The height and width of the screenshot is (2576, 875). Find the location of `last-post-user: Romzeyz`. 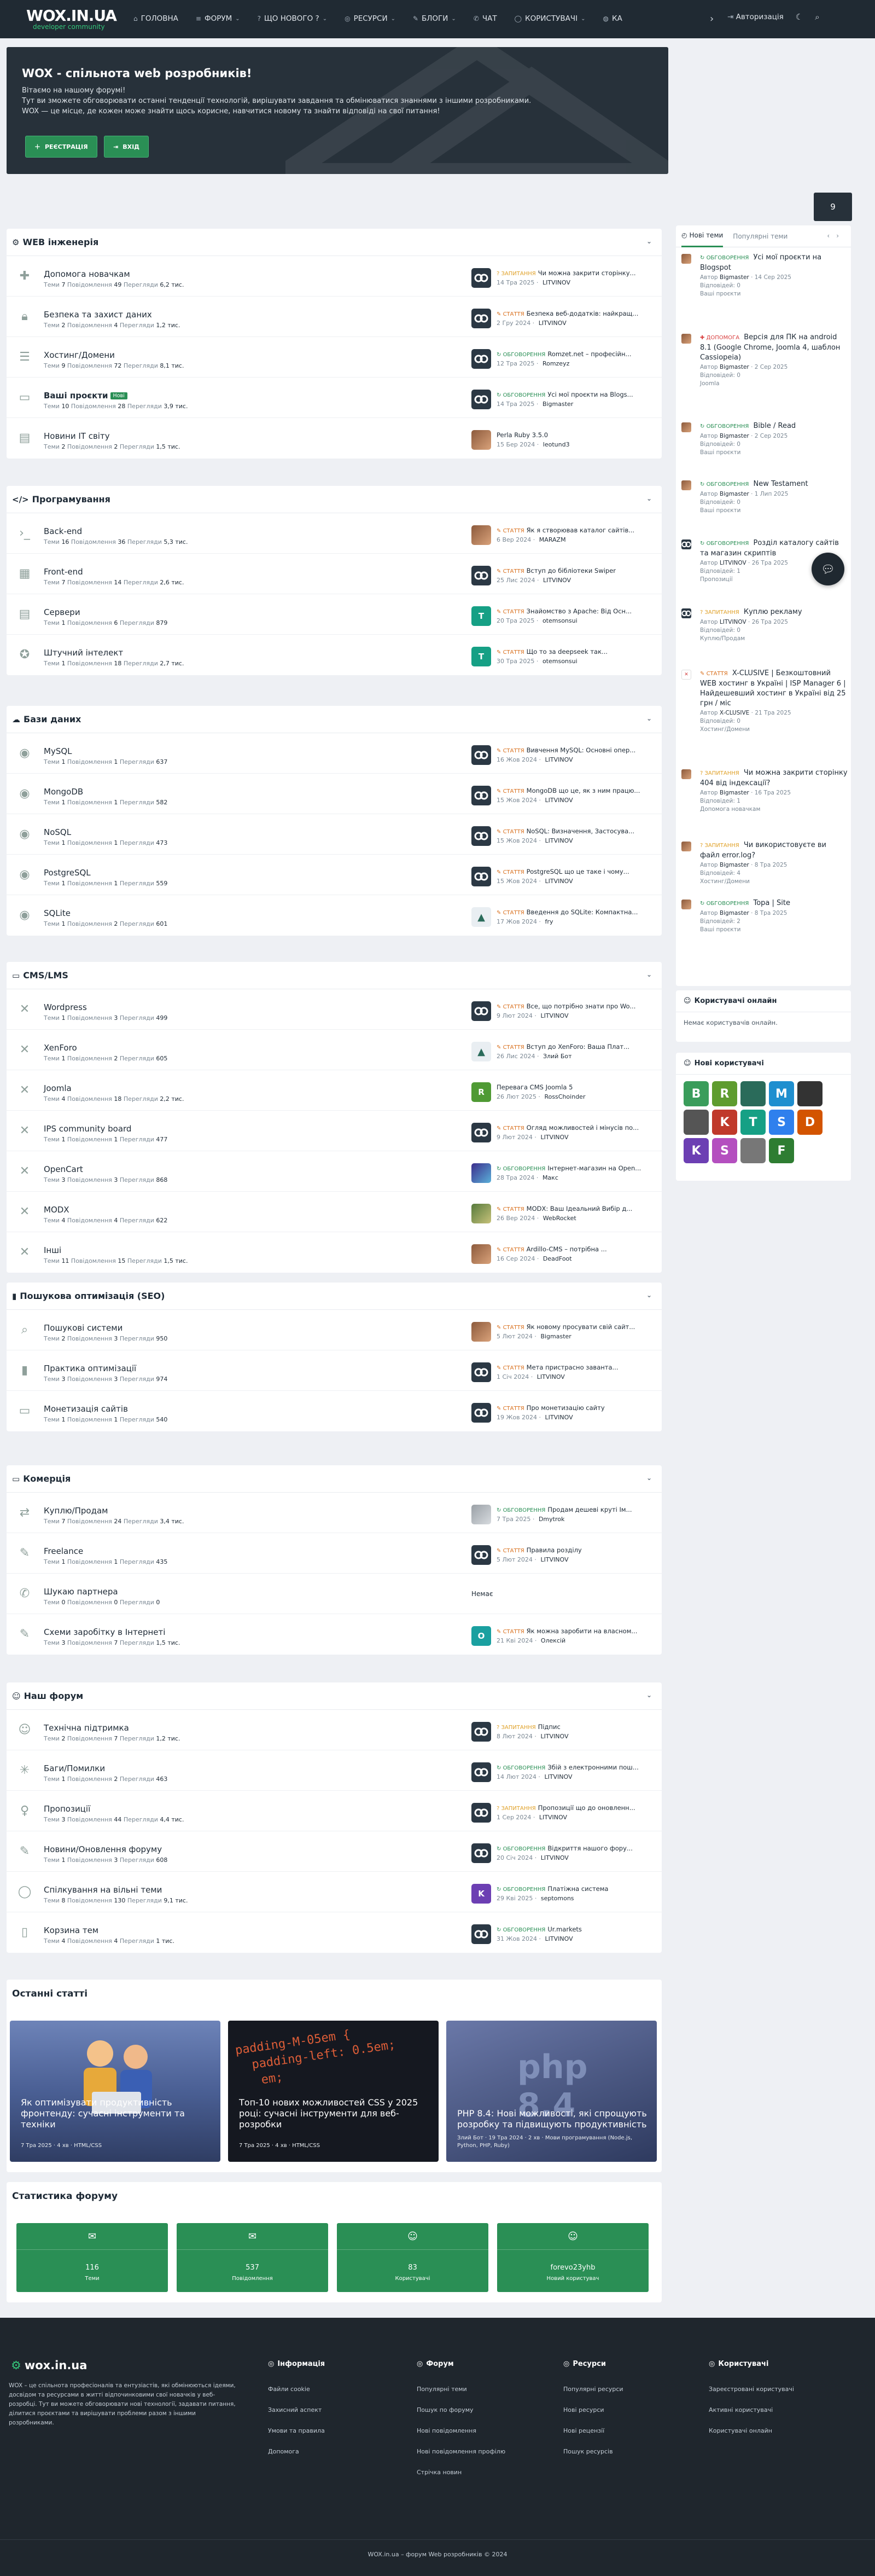

last-post-user: Romzeyz is located at coordinates (555, 364).